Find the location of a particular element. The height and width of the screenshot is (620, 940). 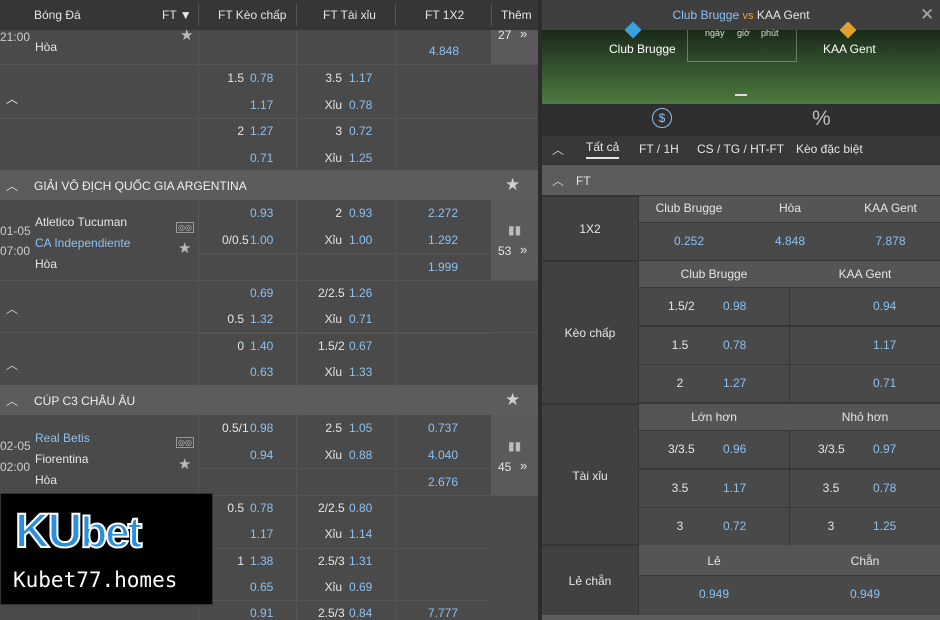

oe-odd-odds: 0.949 is located at coordinates (714, 594).